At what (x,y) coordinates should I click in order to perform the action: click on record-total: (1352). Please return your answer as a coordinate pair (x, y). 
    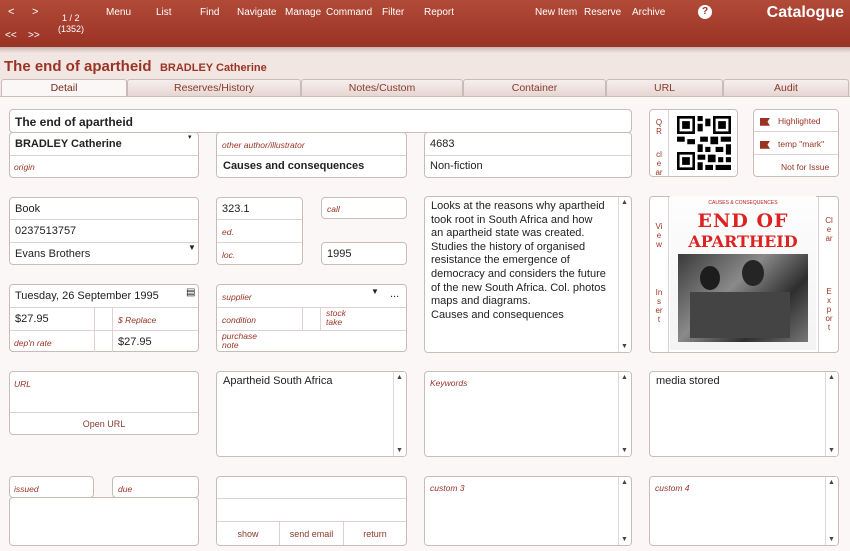
    Looking at the image, I should click on (71, 29).